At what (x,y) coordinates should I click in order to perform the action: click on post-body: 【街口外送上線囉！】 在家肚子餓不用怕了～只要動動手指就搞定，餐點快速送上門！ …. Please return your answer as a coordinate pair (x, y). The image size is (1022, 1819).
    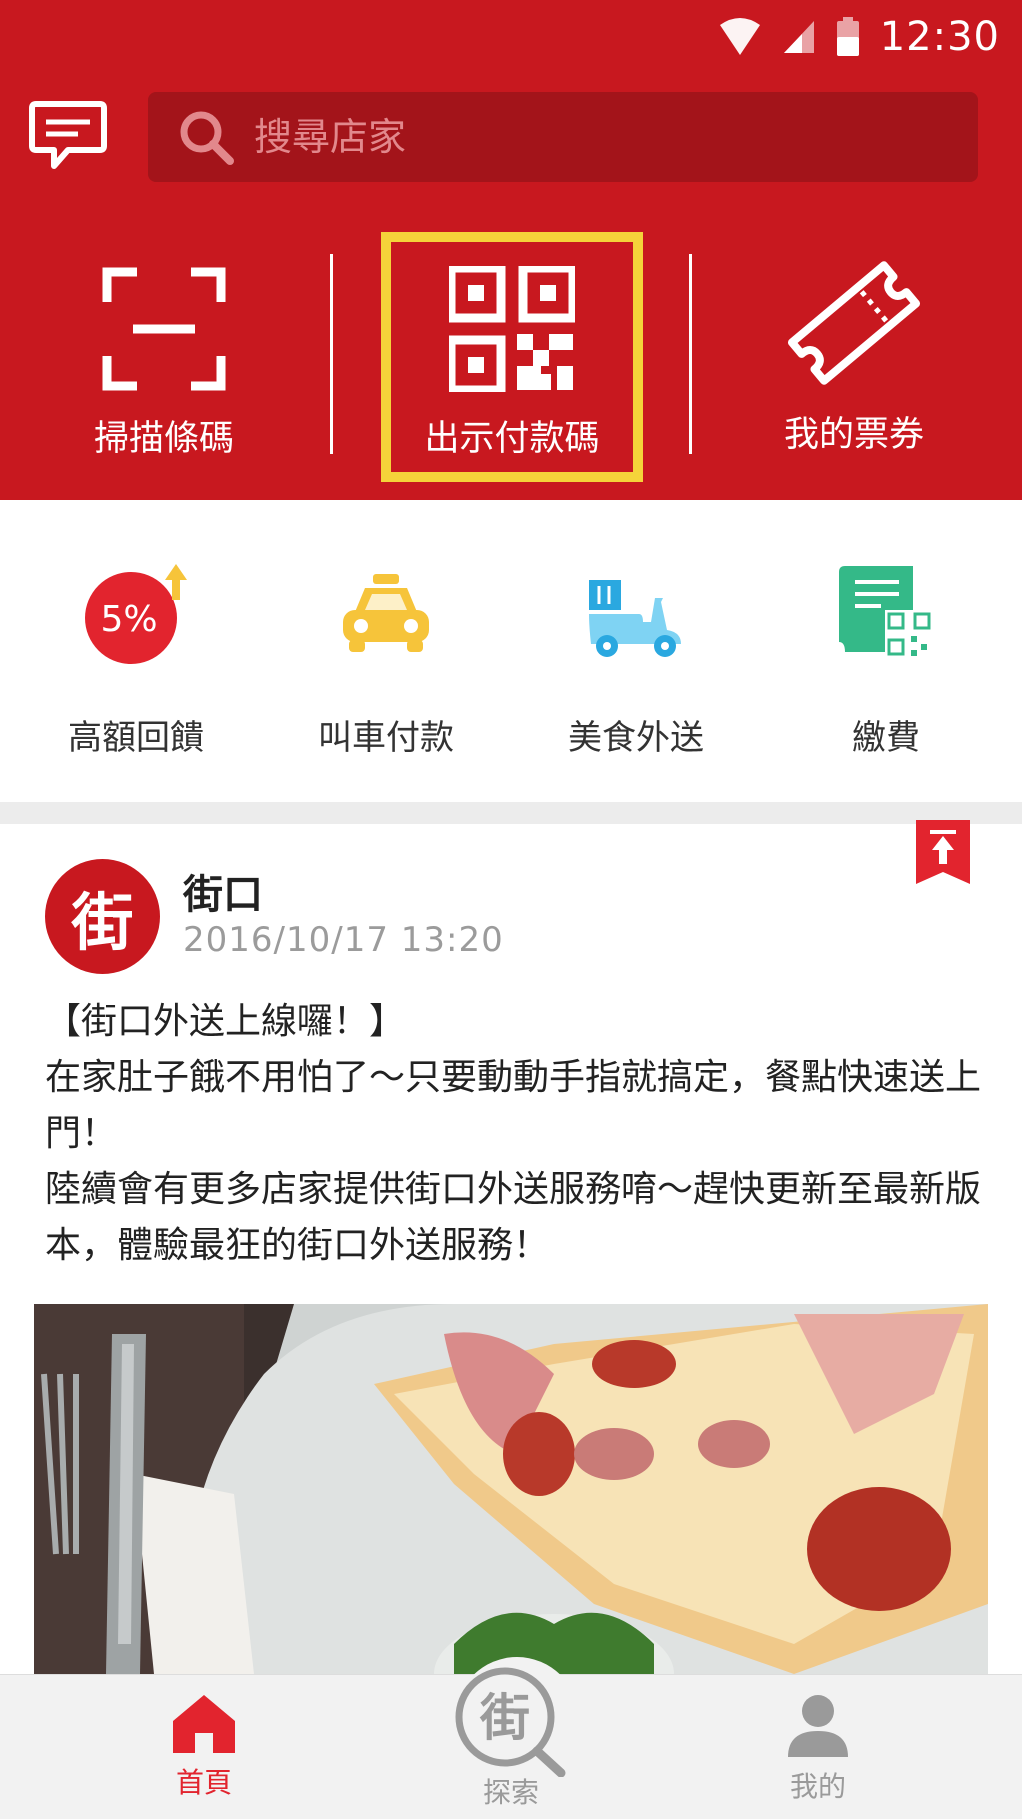
    Looking at the image, I should click on (515, 1134).